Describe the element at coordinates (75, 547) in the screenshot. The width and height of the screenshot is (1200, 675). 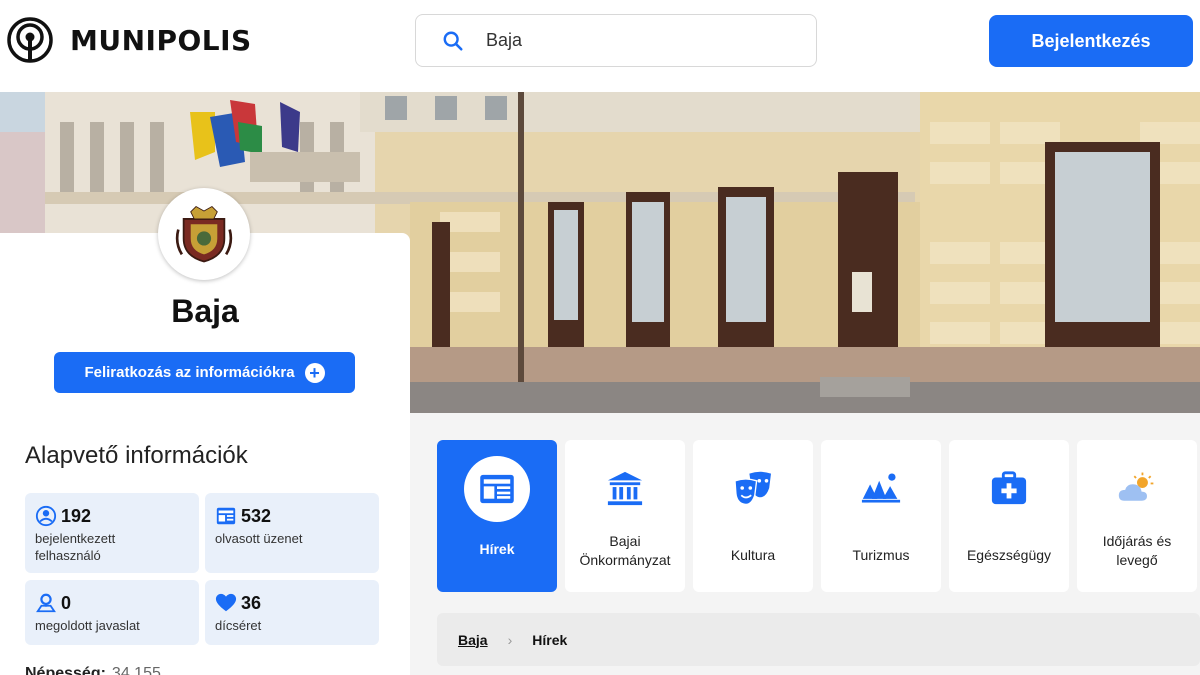
I see `stat-label: bejelentkezett felhasználó` at that location.